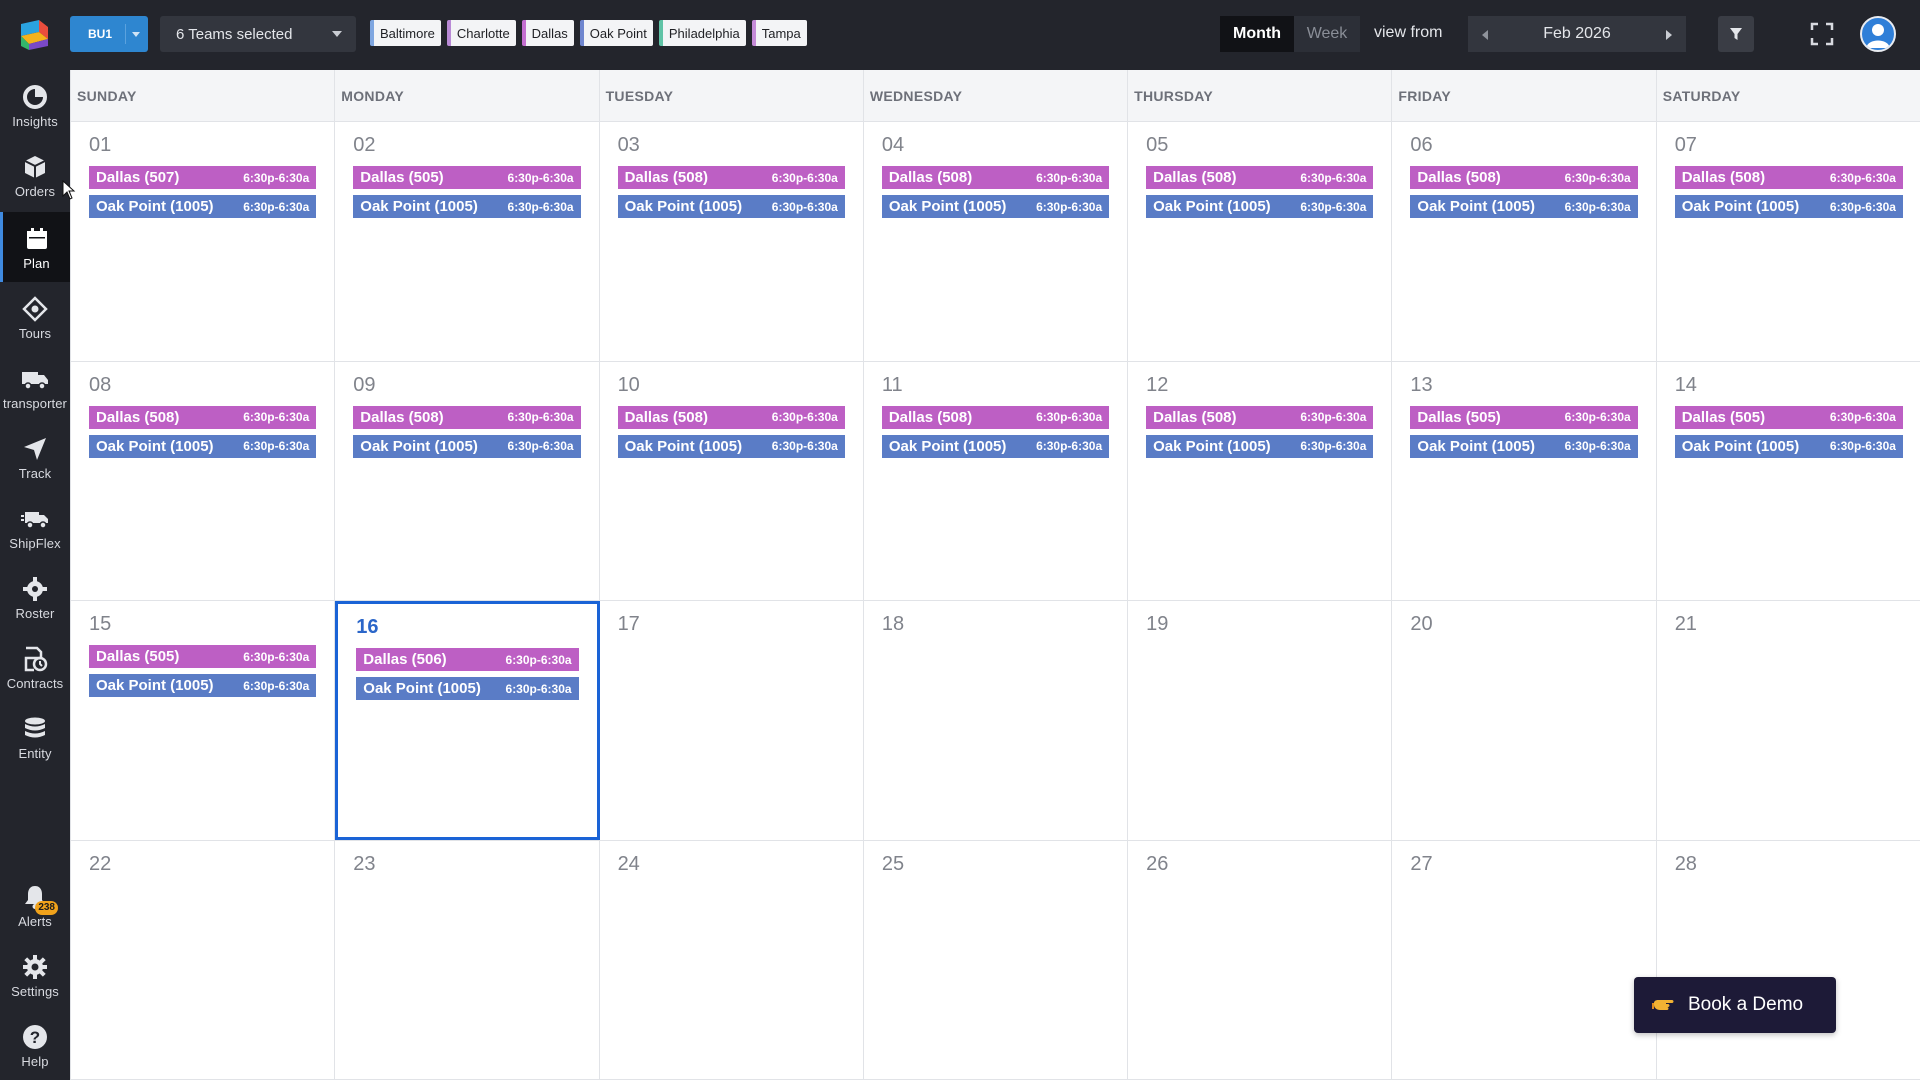 This screenshot has height=1080, width=1920. Describe the element at coordinates (1735, 1005) in the screenshot. I see `book-demo-button: Book a Demo` at that location.